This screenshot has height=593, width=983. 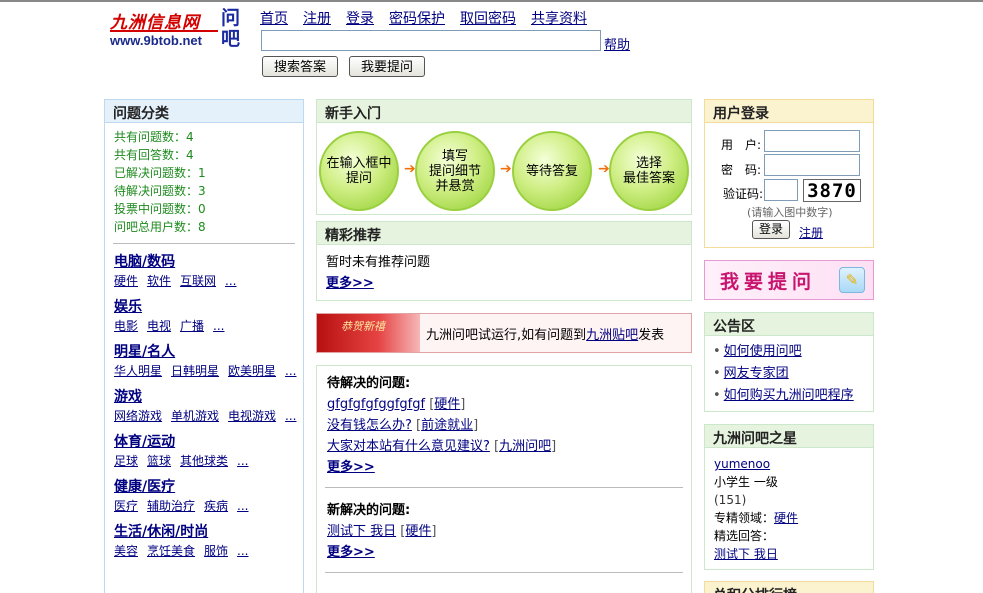 What do you see at coordinates (216, 551) in the screenshot?
I see `category-link: 服饰` at bounding box center [216, 551].